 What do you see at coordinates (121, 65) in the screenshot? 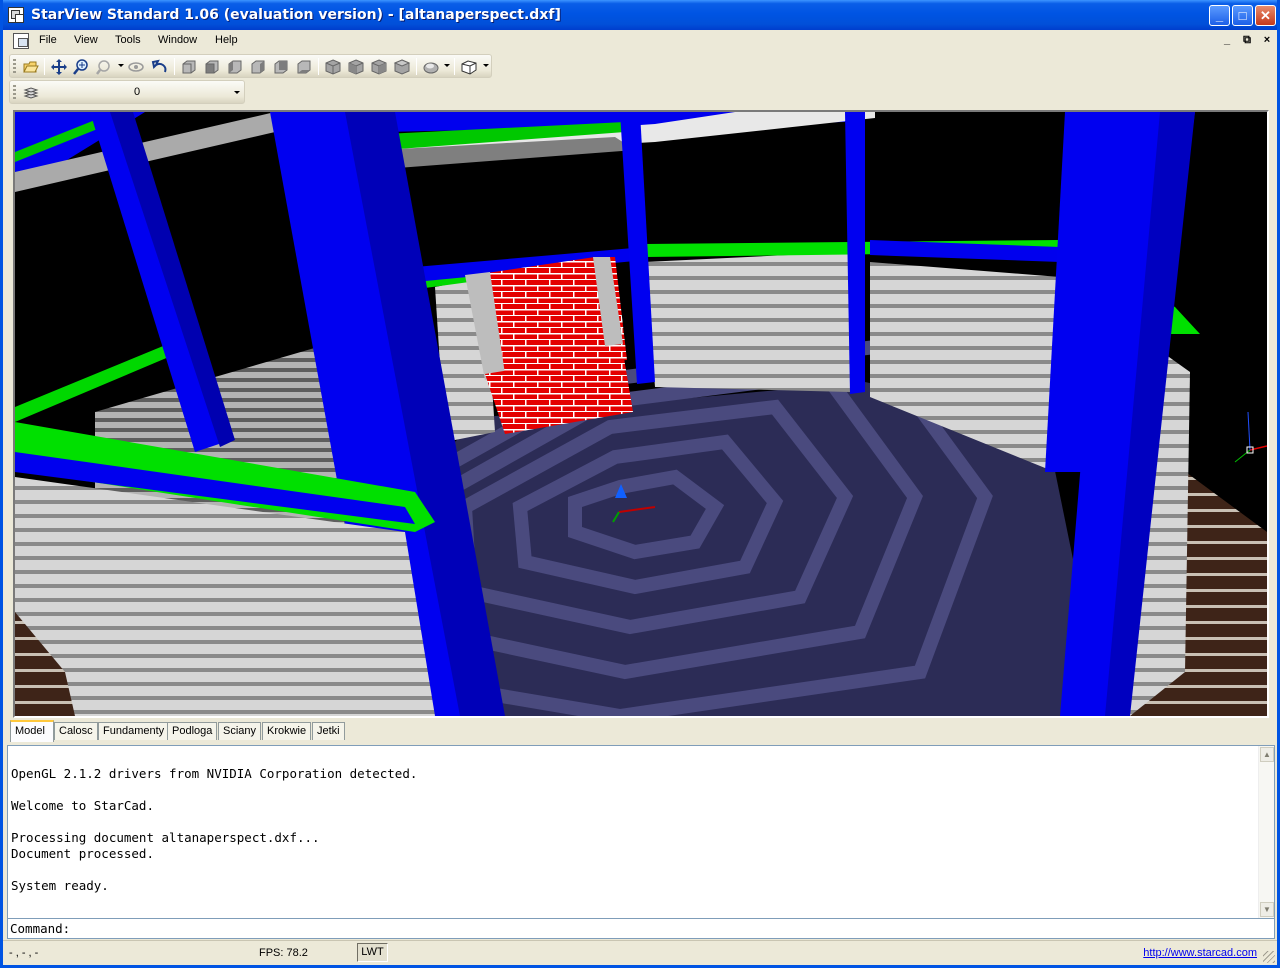
I see `zoom-dropdown-arrow` at bounding box center [121, 65].